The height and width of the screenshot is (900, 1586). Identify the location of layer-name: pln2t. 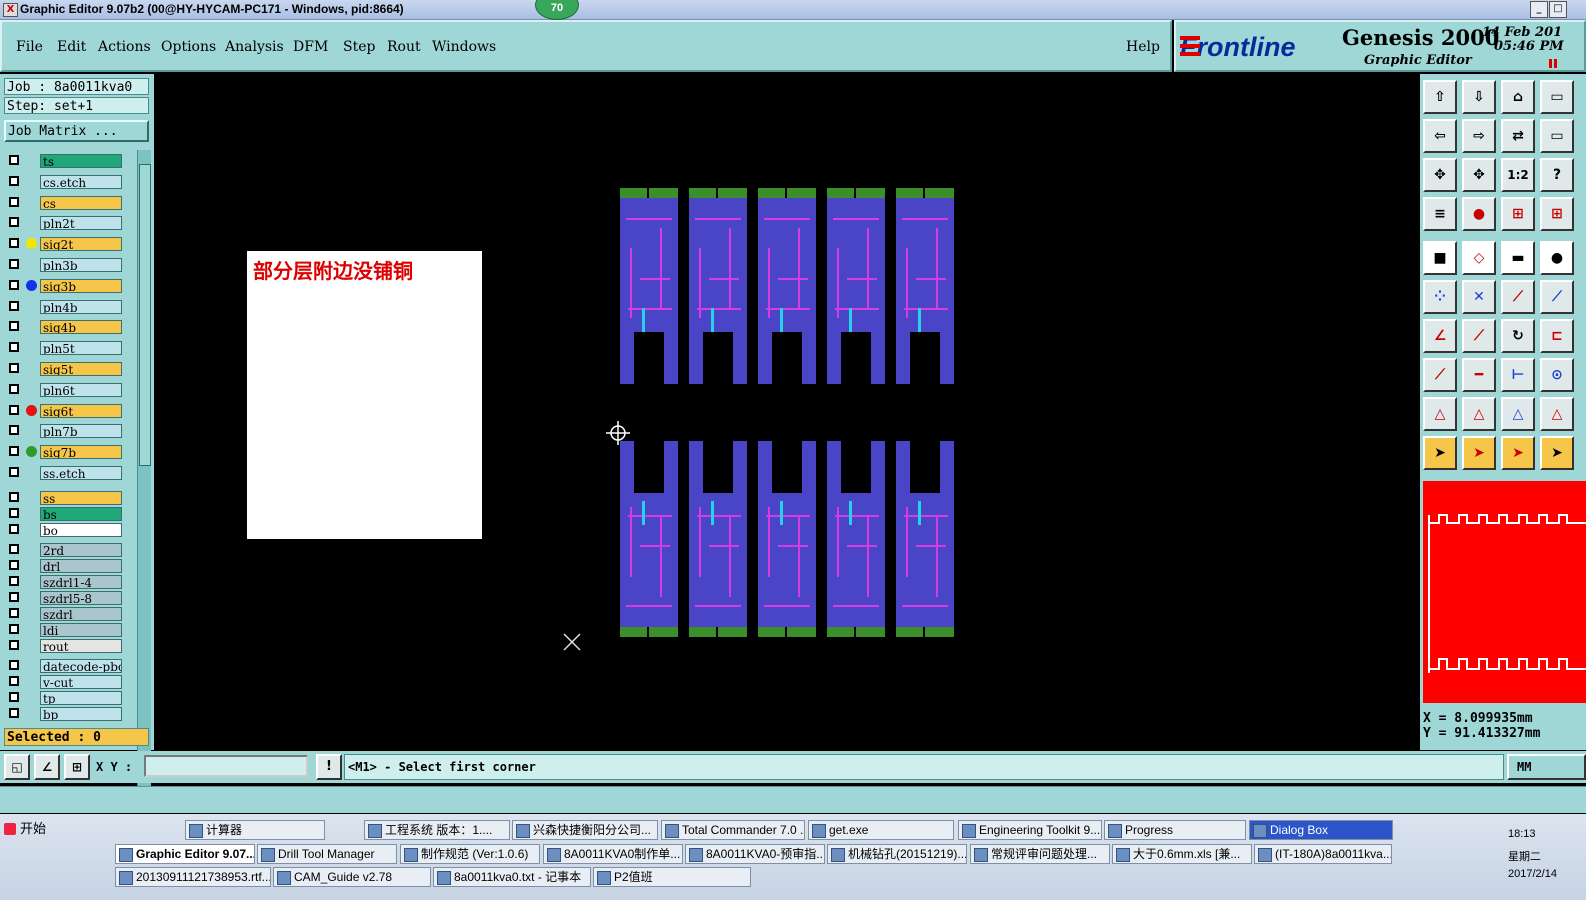
(81, 223).